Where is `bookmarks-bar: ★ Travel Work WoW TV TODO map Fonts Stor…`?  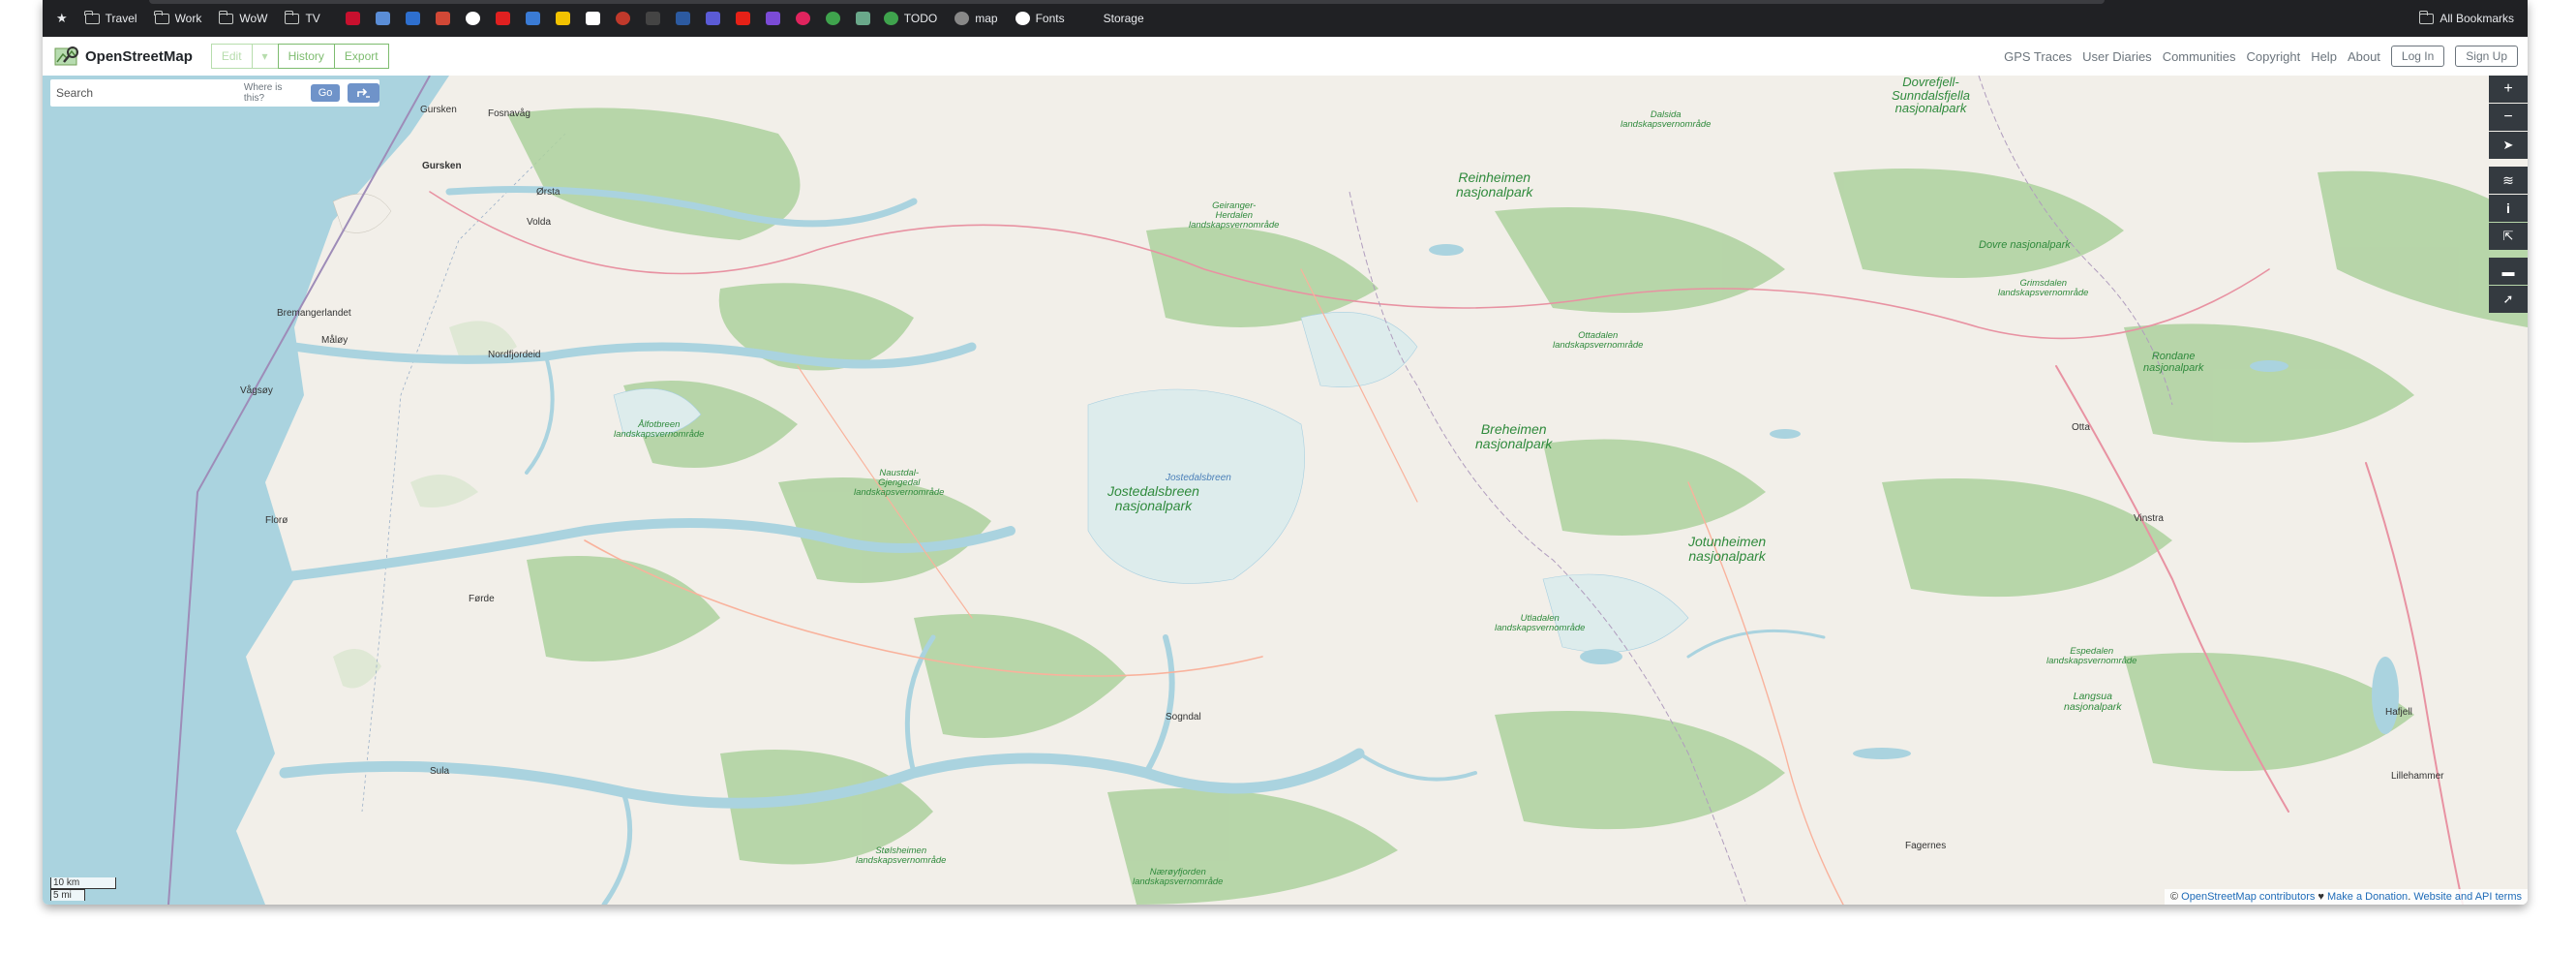 bookmarks-bar: ★ Travel Work WoW TV TODO map Fonts Stor… is located at coordinates (1285, 19).